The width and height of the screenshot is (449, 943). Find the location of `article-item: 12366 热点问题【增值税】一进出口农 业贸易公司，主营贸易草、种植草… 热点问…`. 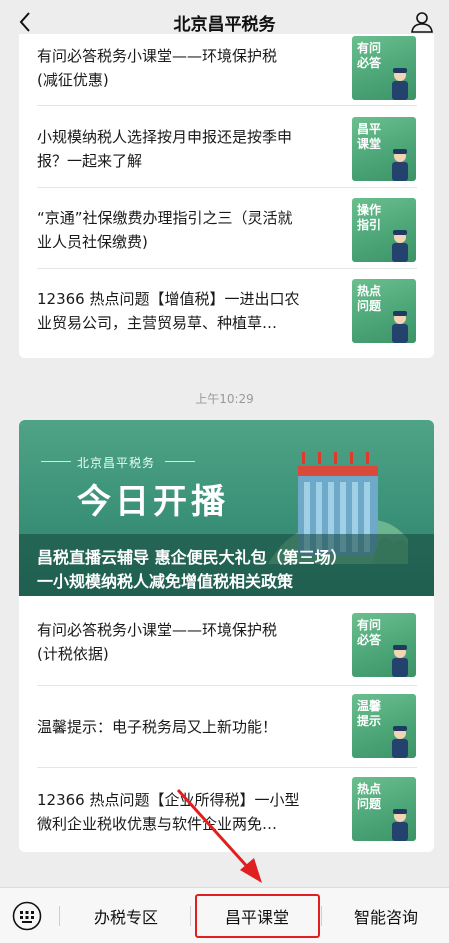

article-item: 12366 热点问题【增值税】一进出口农 业贸易公司，主营贸易草、种植草… 热点问… is located at coordinates (226, 317).